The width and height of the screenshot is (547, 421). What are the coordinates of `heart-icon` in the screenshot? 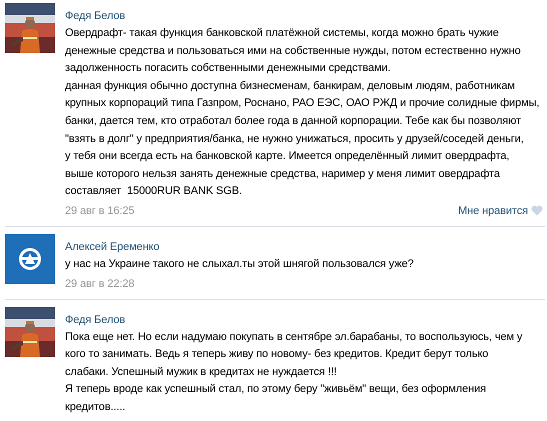 It's located at (537, 210).